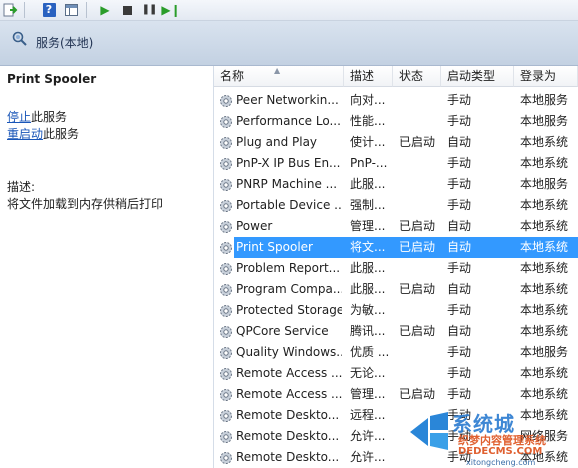 The width and height of the screenshot is (578, 468). What do you see at coordinates (396, 163) in the screenshot?
I see `table-row: PnP-X IP Bus En... PnP-... 手动 本地系统` at bounding box center [396, 163].